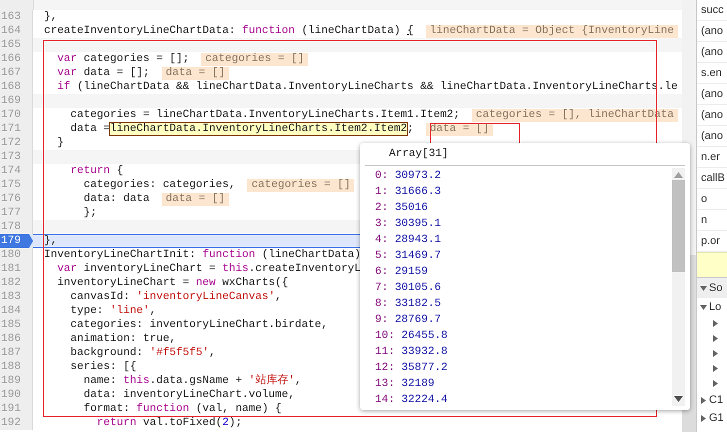 The image size is (727, 432). I want to click on code-line: };, so click(89, 213).